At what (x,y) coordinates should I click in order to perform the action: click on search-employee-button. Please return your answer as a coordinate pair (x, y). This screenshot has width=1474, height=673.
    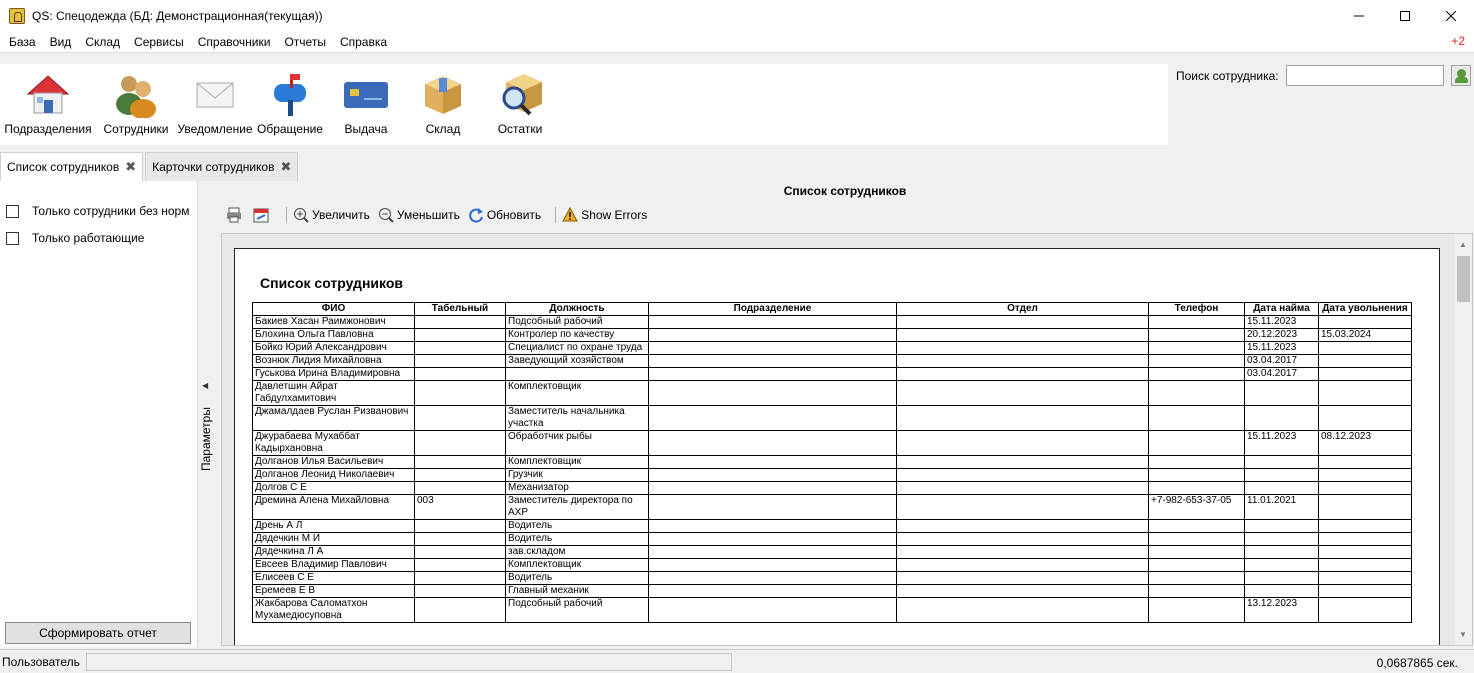
    Looking at the image, I should click on (1461, 75).